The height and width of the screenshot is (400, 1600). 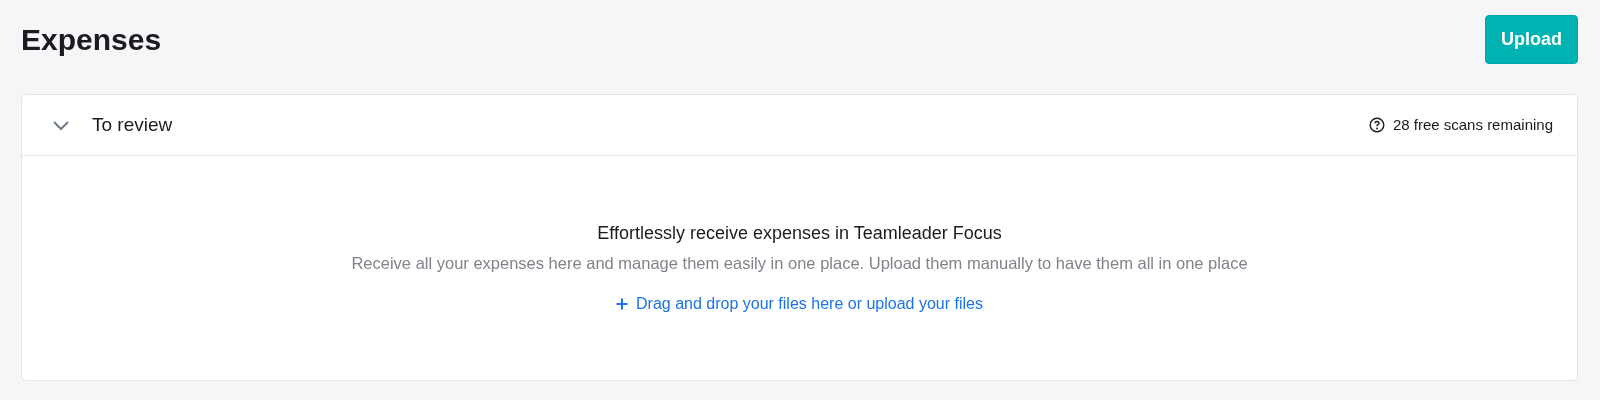 What do you see at coordinates (61, 125) in the screenshot?
I see `chevron-icon` at bounding box center [61, 125].